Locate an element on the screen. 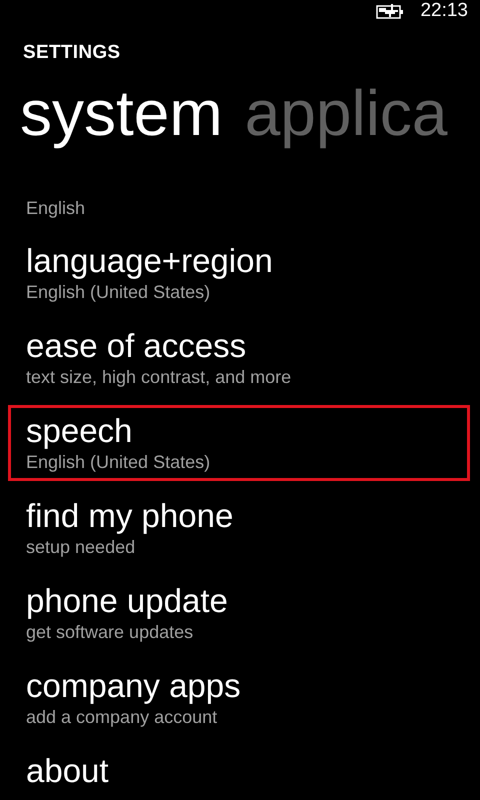 The image size is (480, 800). setting-title: speech is located at coordinates (79, 431).